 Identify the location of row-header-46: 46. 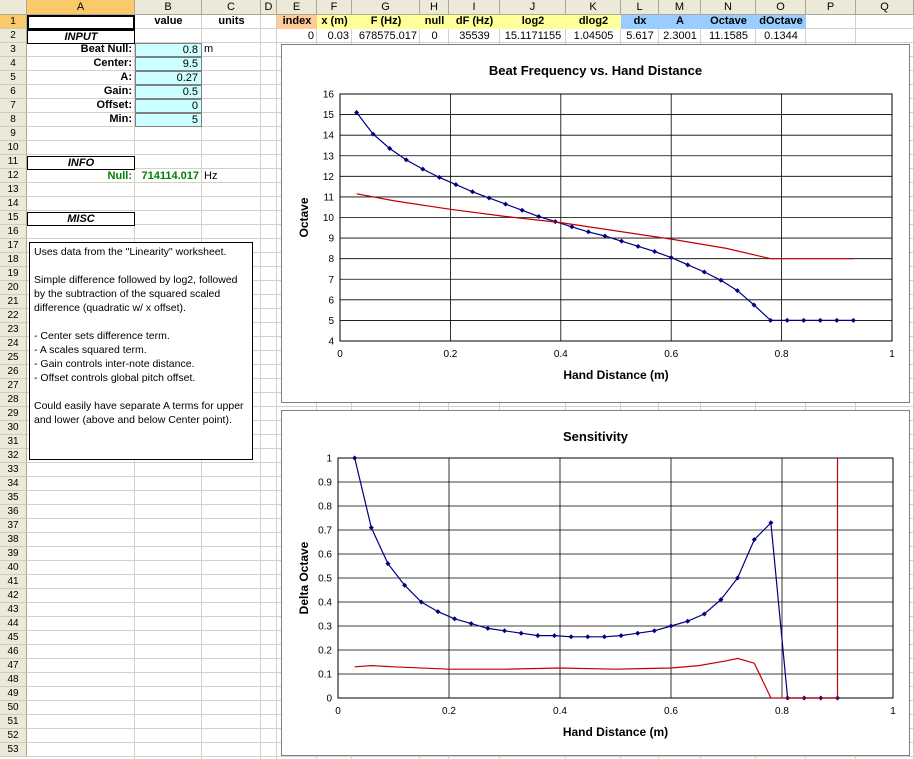
(13, 652).